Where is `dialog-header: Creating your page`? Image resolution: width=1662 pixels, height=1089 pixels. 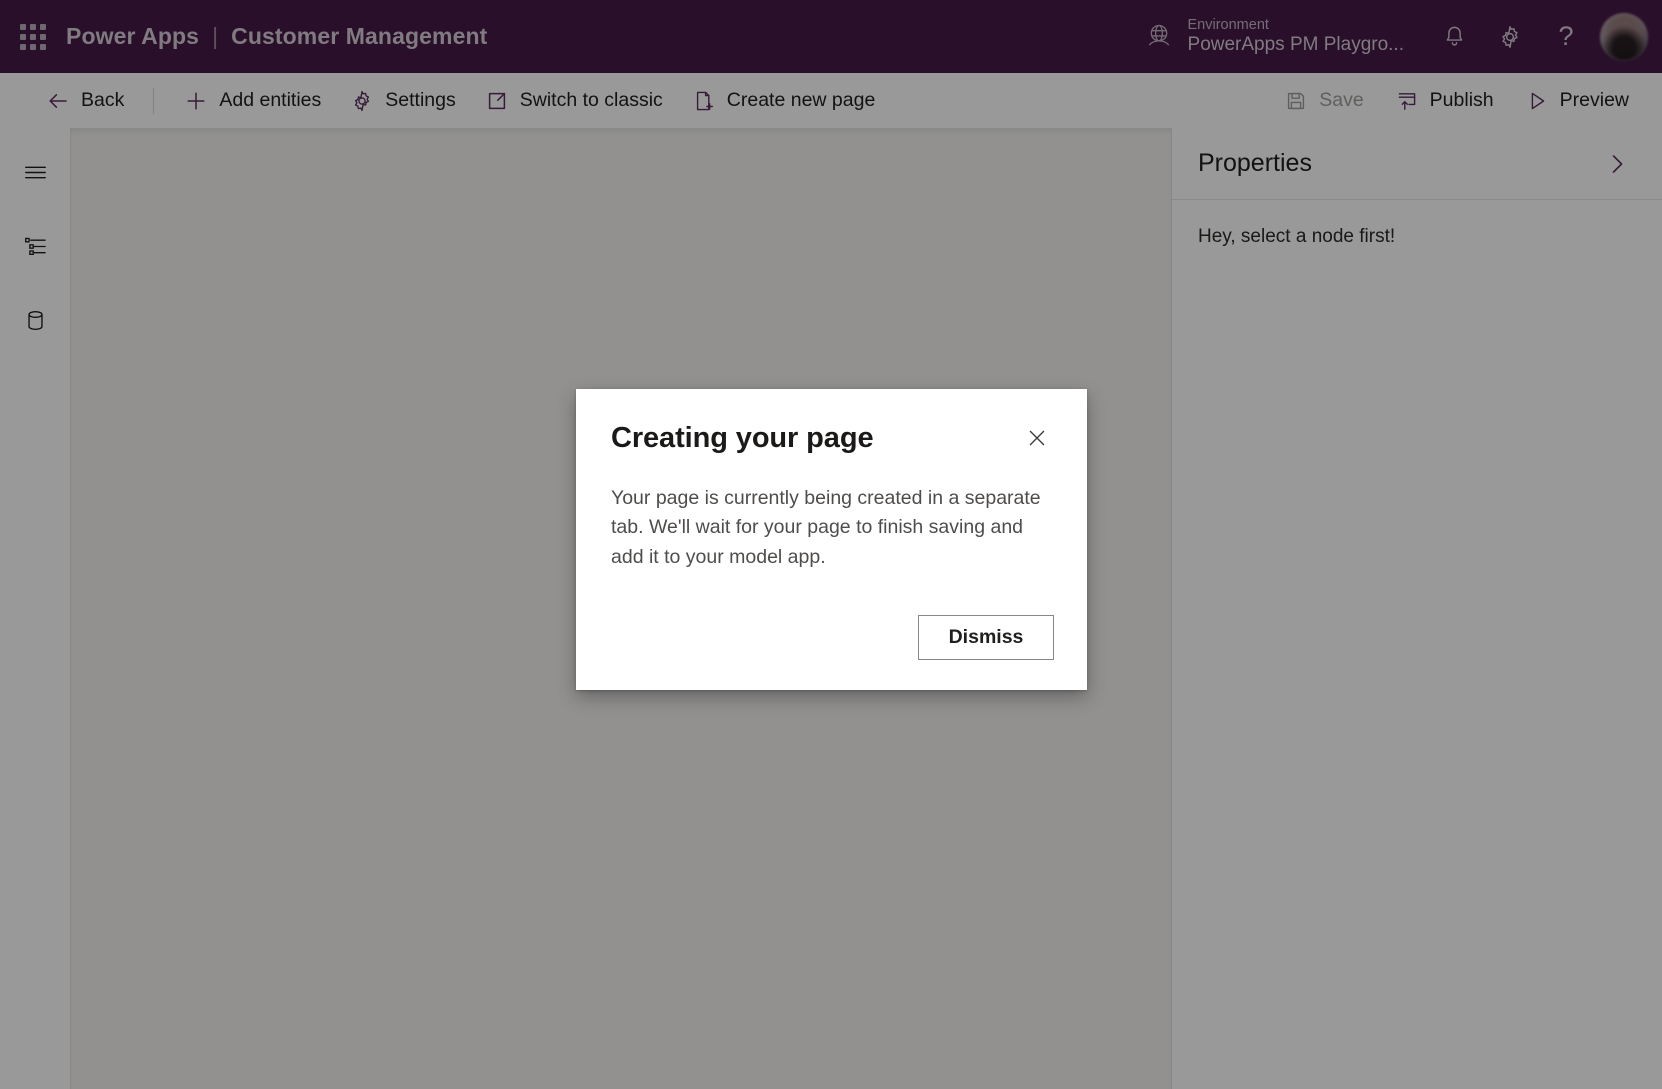
dialog-header: Creating your page is located at coordinates (832, 437).